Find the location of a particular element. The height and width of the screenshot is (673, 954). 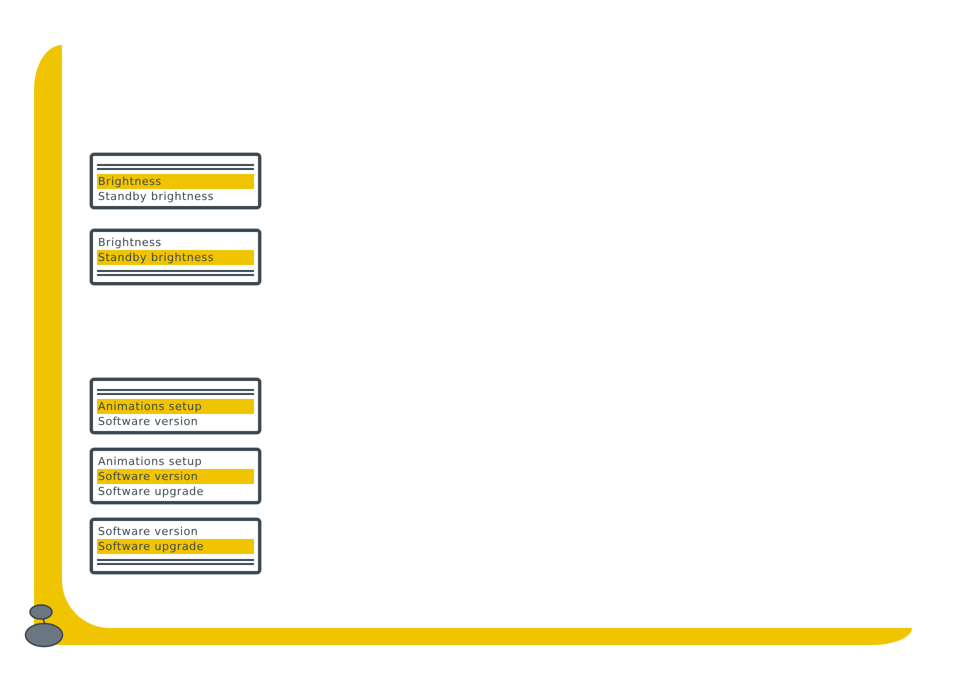

stacked-ovals-icon is located at coordinates (44, 625).